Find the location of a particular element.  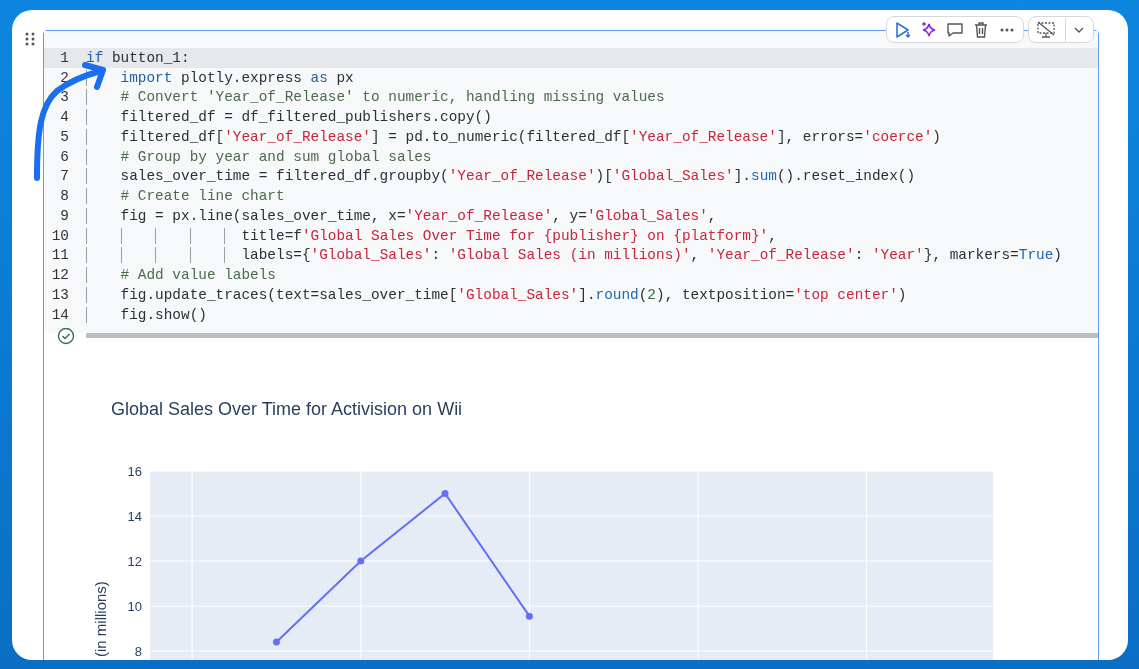

code-line: # Add value labels is located at coordinates (181, 275).